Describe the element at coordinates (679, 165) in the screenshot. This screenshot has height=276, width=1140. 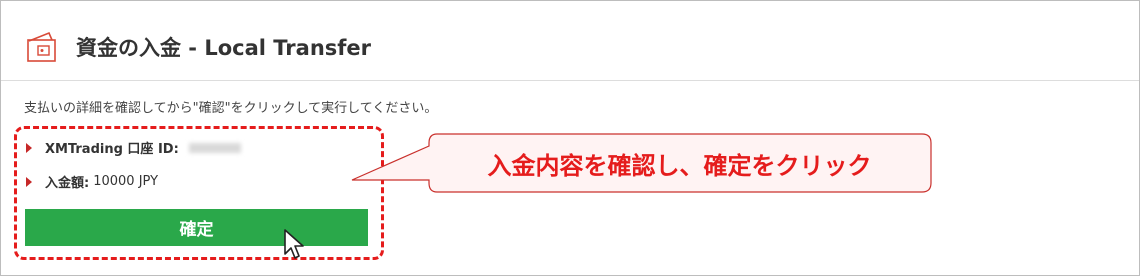
I see `callout-text: 入金内容を確認し、確定をクリック` at that location.